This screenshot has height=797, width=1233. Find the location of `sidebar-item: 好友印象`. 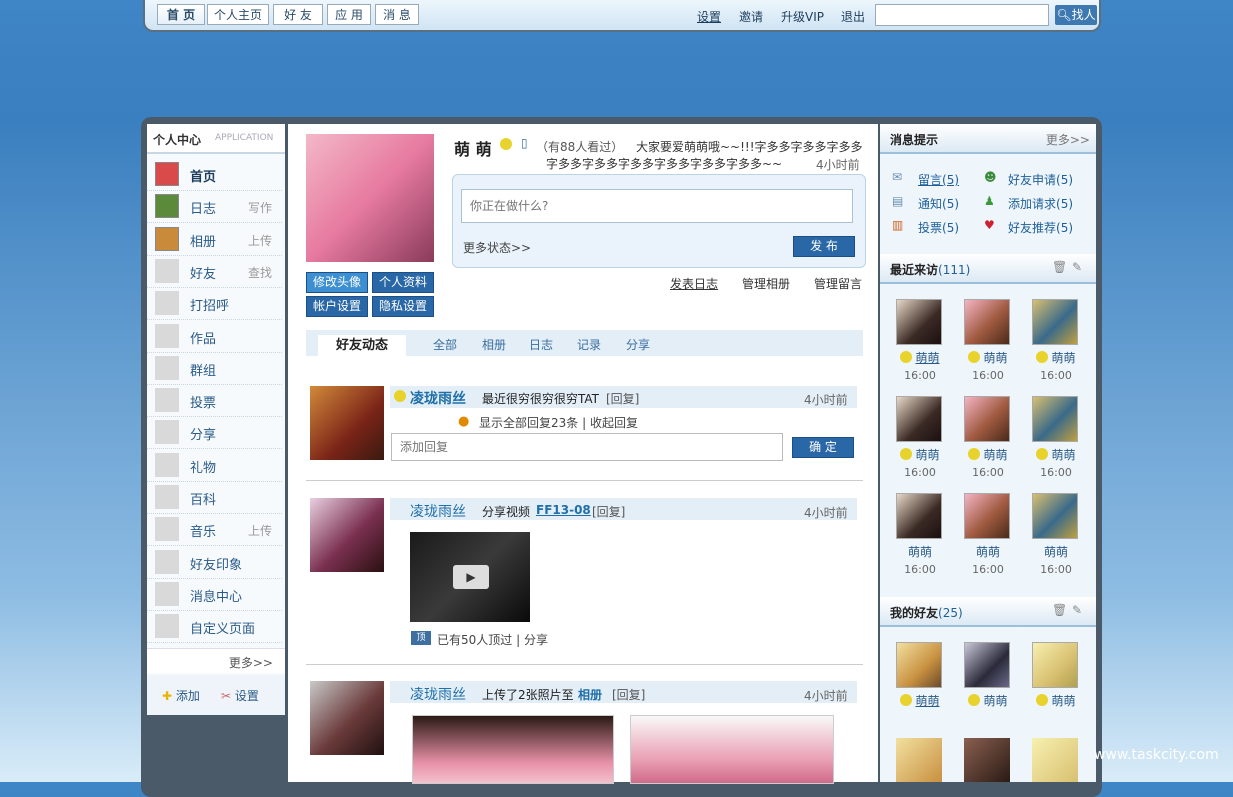

sidebar-item: 好友印象 is located at coordinates (214, 562).